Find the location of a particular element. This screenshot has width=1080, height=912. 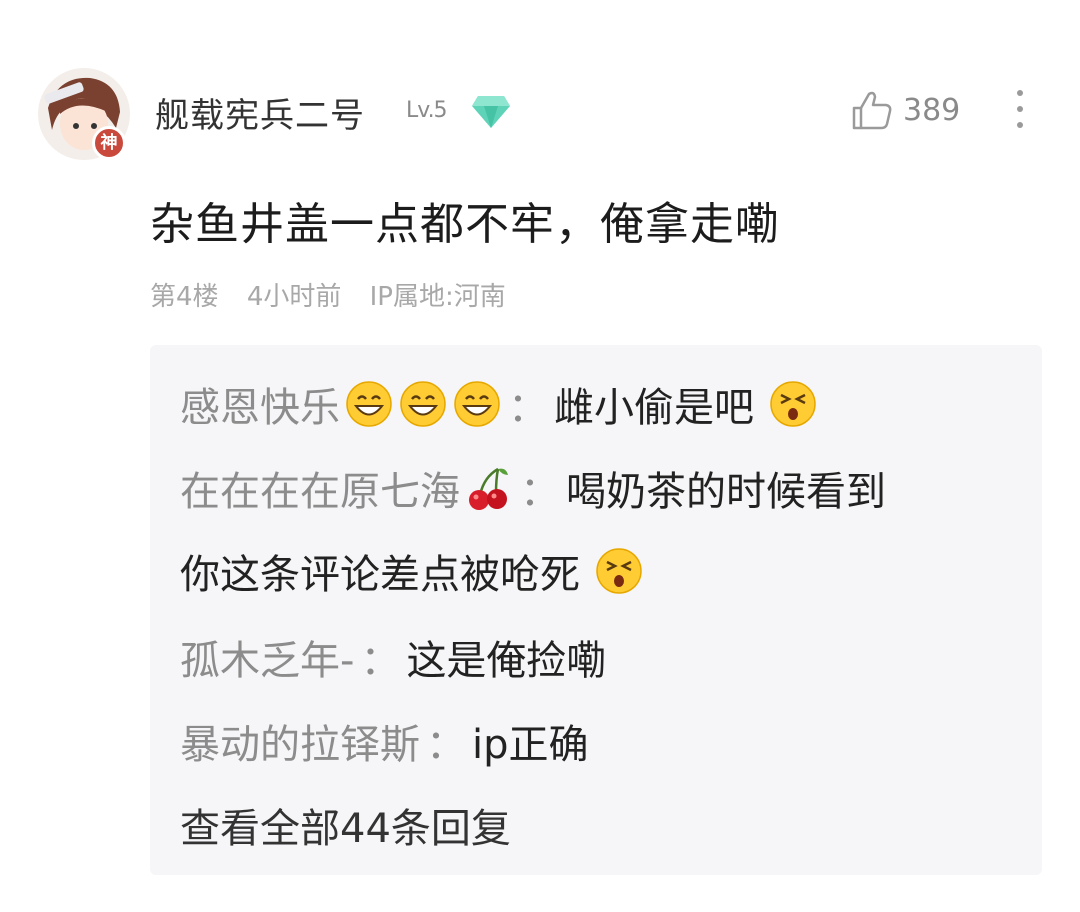

comment-meta: 第4楼 4小时前 IP属地:河南 is located at coordinates (338, 294).